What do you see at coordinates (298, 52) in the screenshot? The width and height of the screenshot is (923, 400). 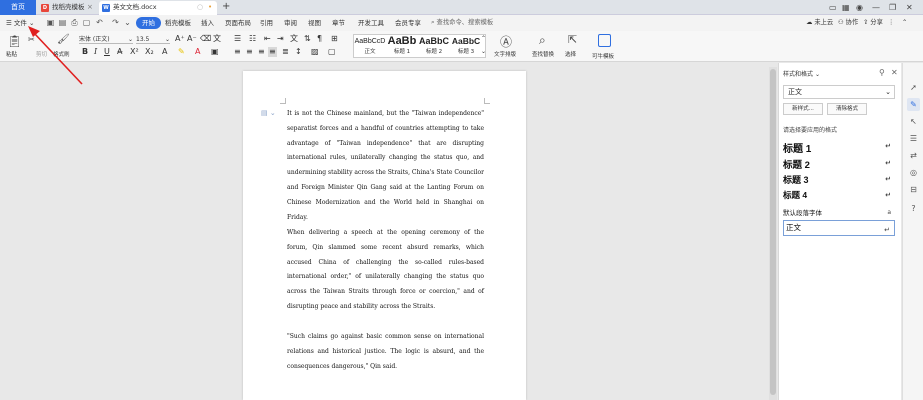 I see `line-spacing-icon: ↕` at bounding box center [298, 52].